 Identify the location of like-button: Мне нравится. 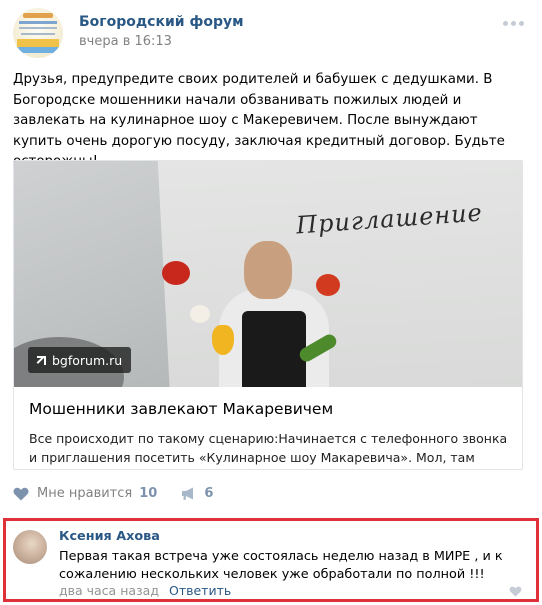
(84, 493).